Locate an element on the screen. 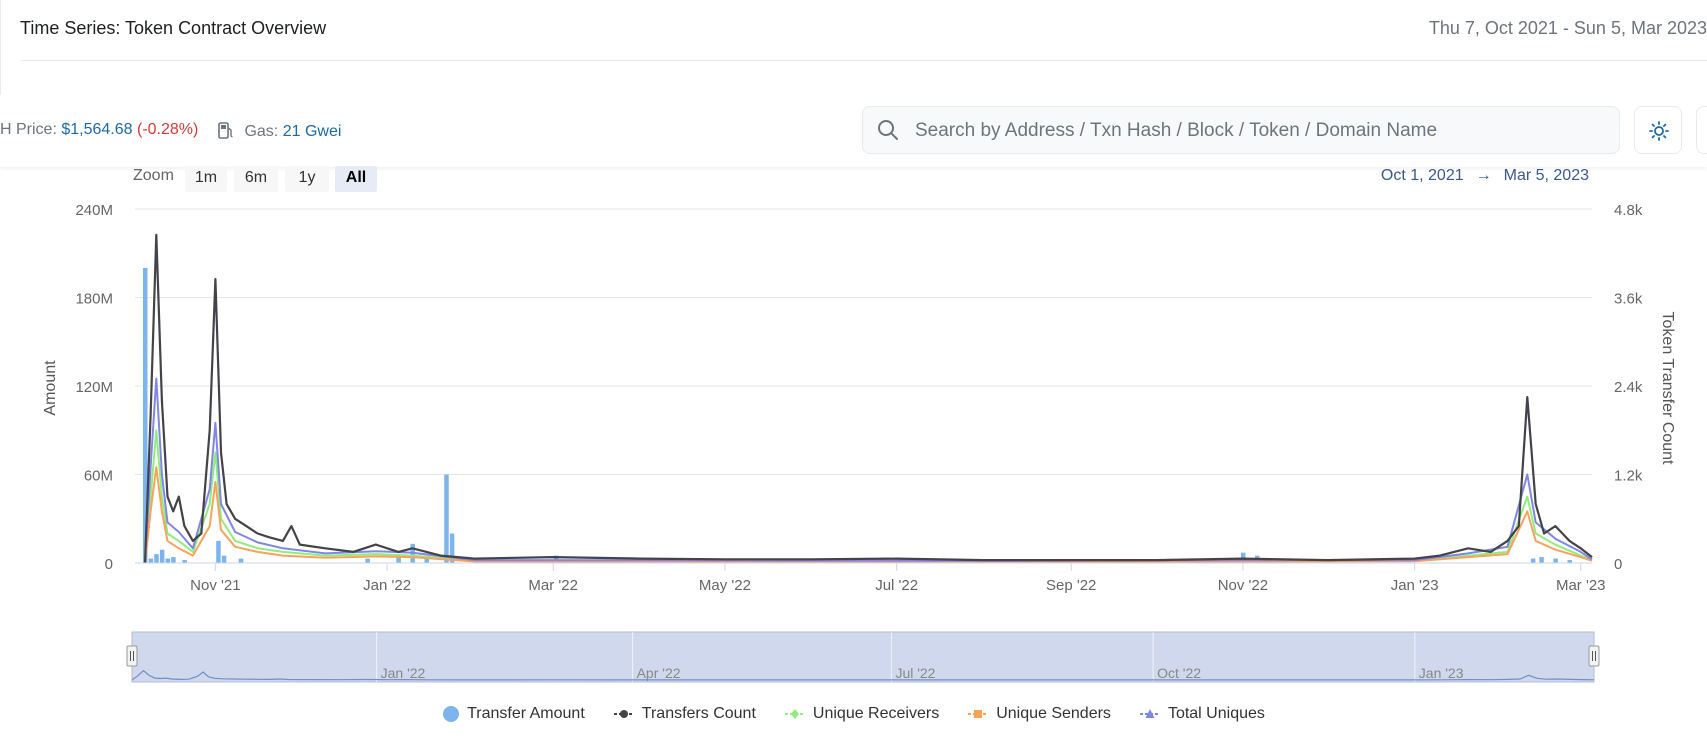 This screenshot has width=1707, height=754. x-tick-label: Jul '22 is located at coordinates (896, 585).